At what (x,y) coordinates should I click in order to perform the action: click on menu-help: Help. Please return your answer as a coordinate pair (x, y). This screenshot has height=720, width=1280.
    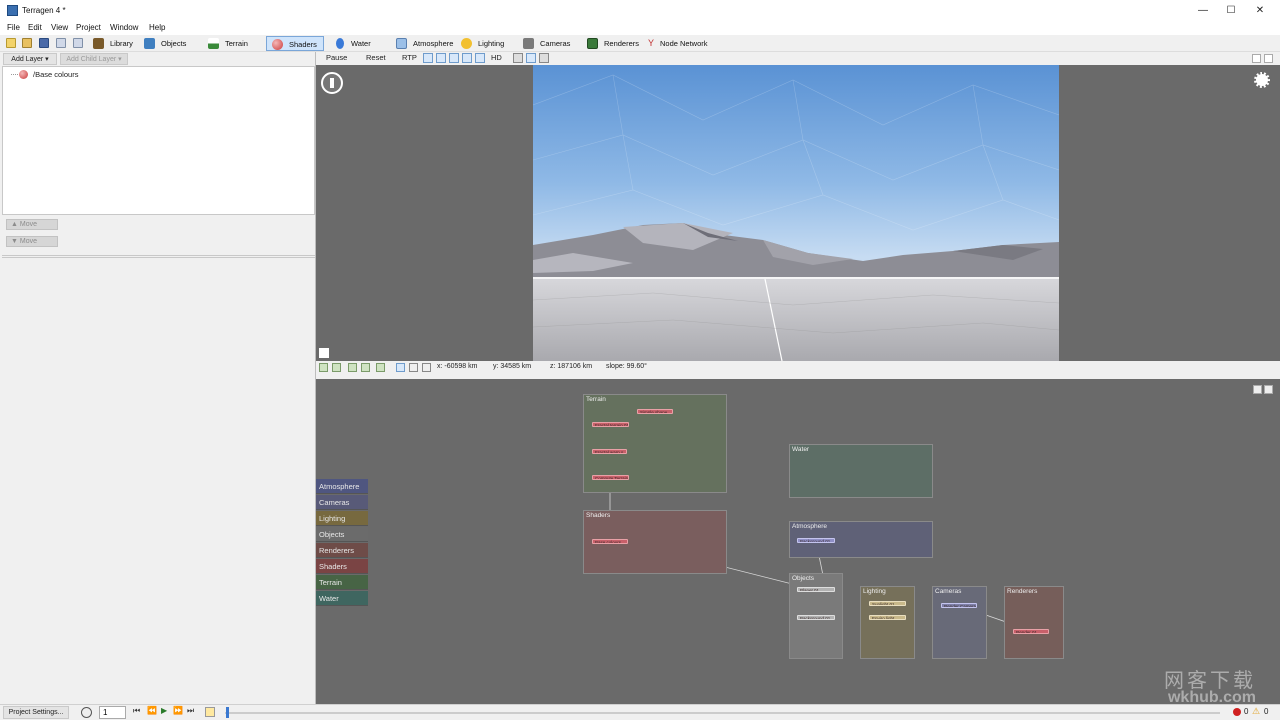
    Looking at the image, I should click on (157, 27).